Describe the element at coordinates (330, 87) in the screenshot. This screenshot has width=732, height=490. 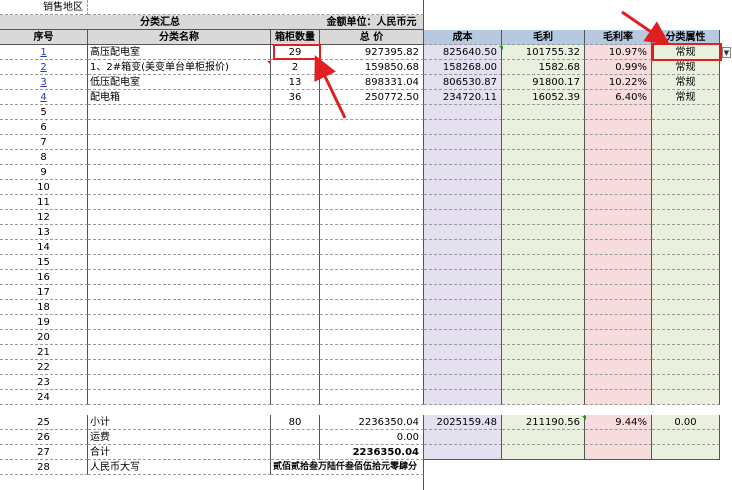
I see `arrow-to-box-count` at that location.